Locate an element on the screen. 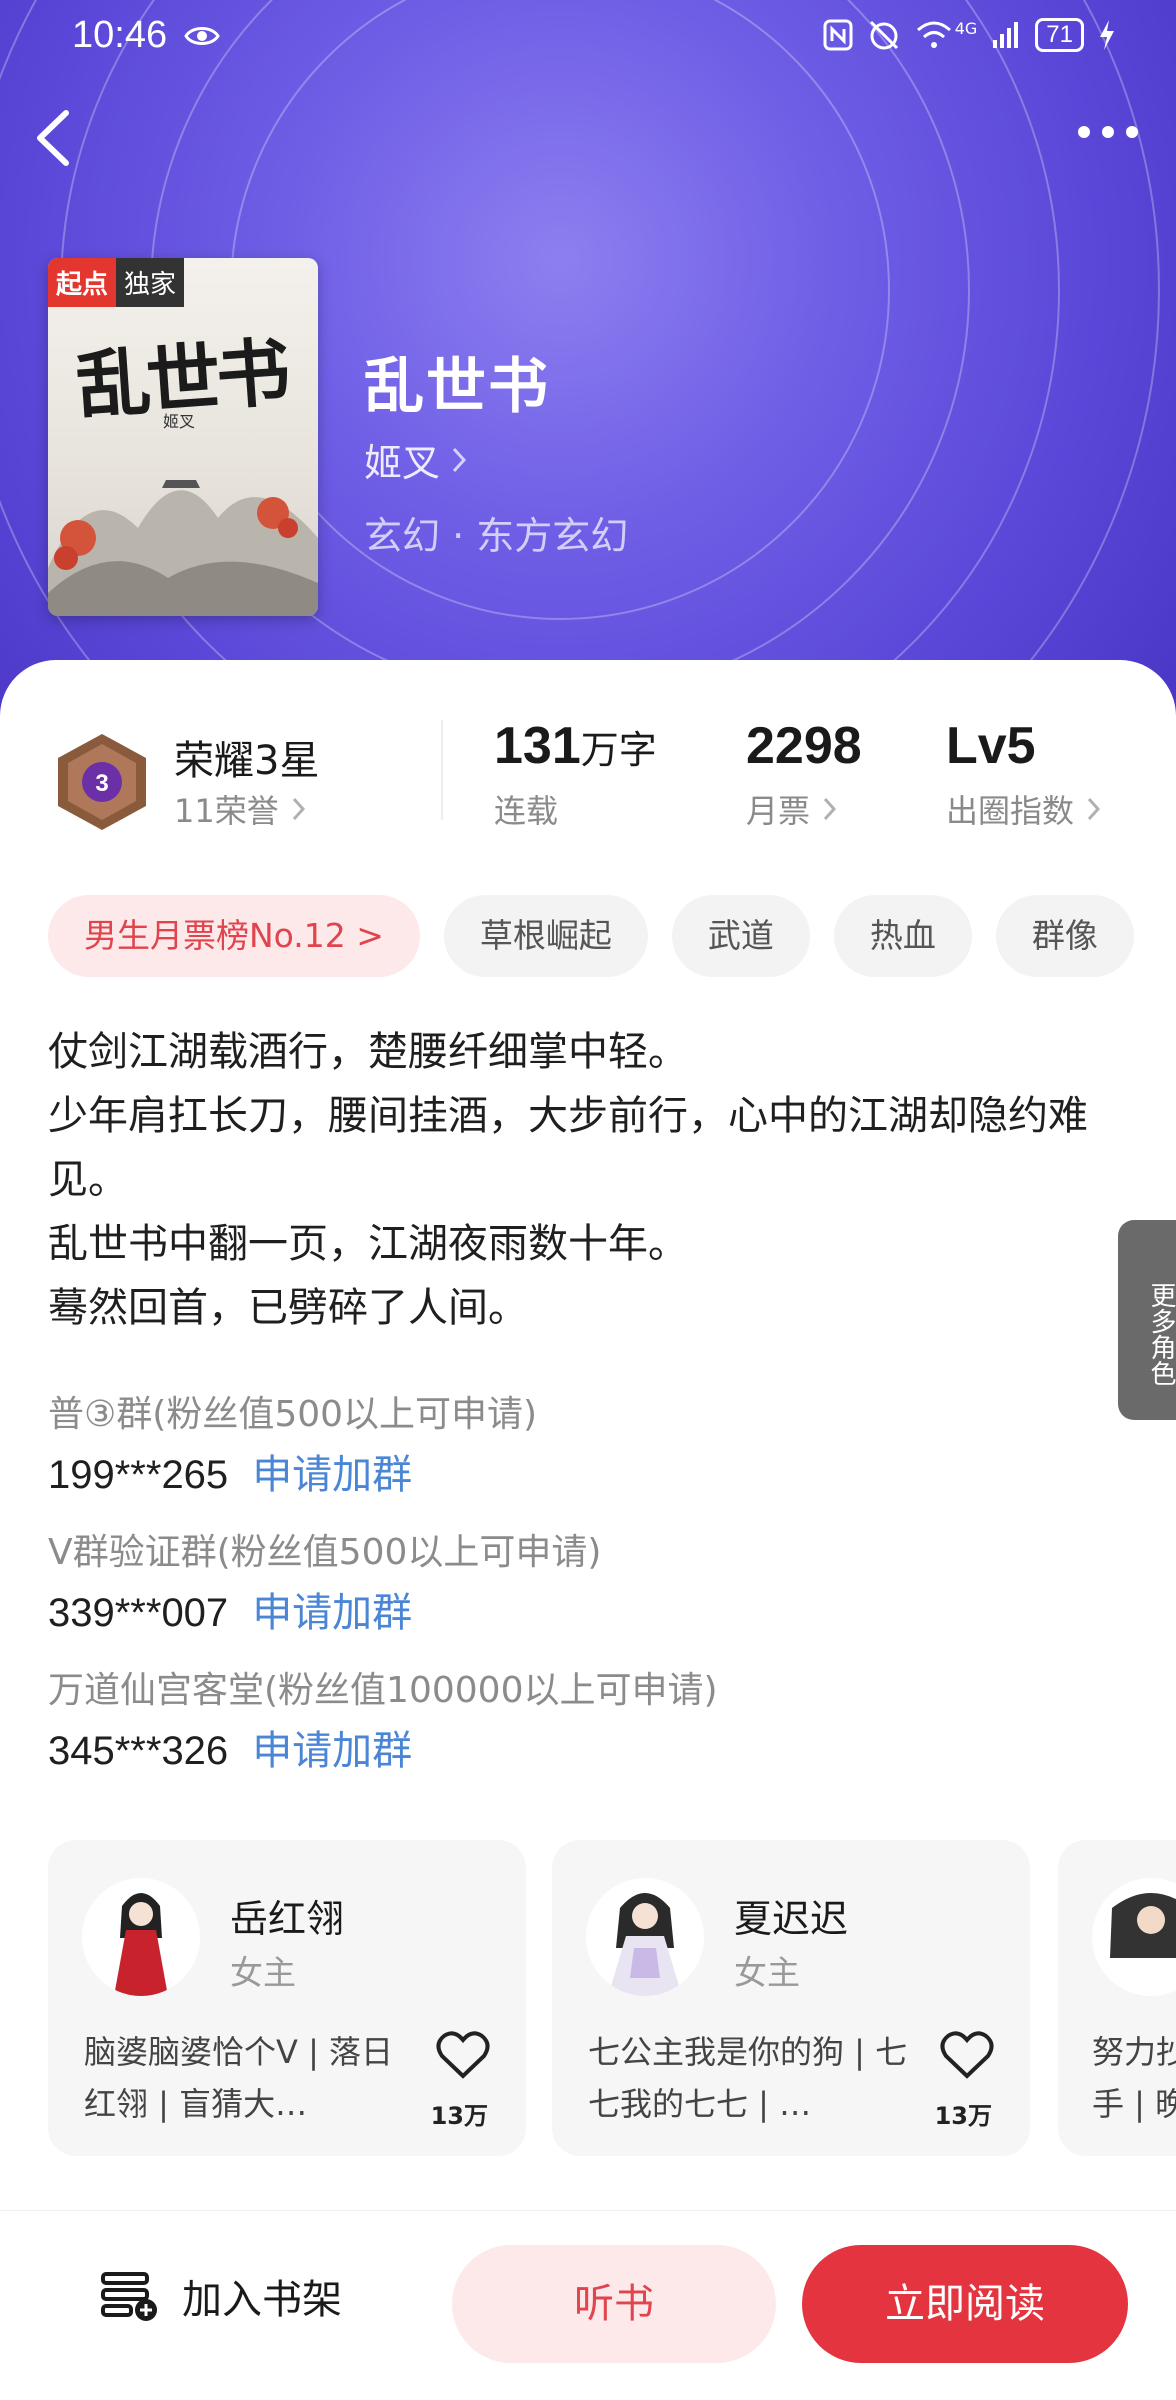 Image resolution: width=1176 pixels, height=2400 pixels. charging-icon is located at coordinates (1107, 35).